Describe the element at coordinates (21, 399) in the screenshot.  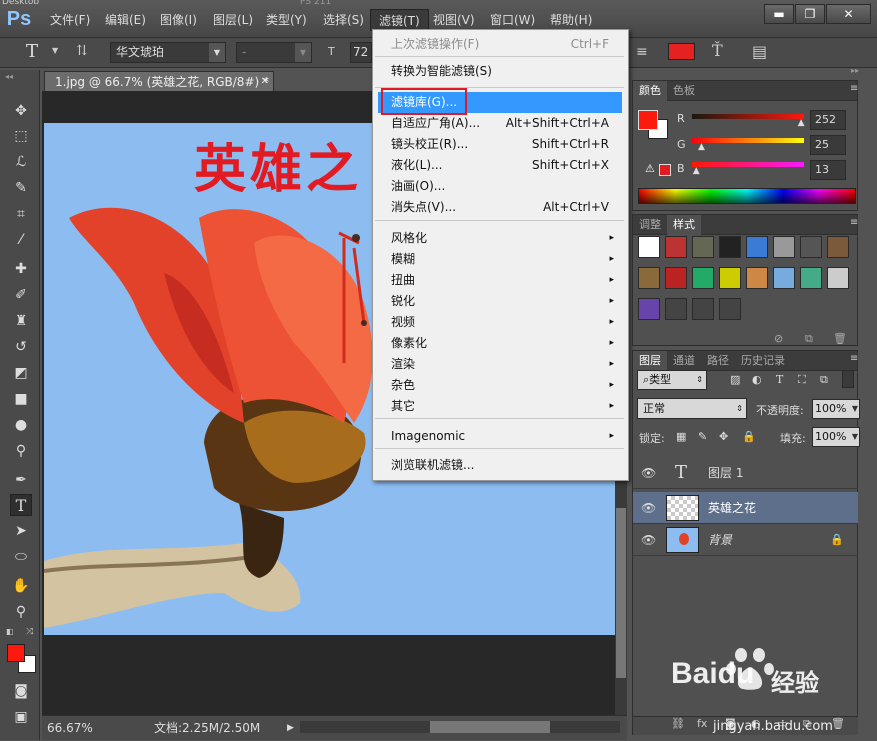
I see `gradient-tool-icon: ■` at that location.